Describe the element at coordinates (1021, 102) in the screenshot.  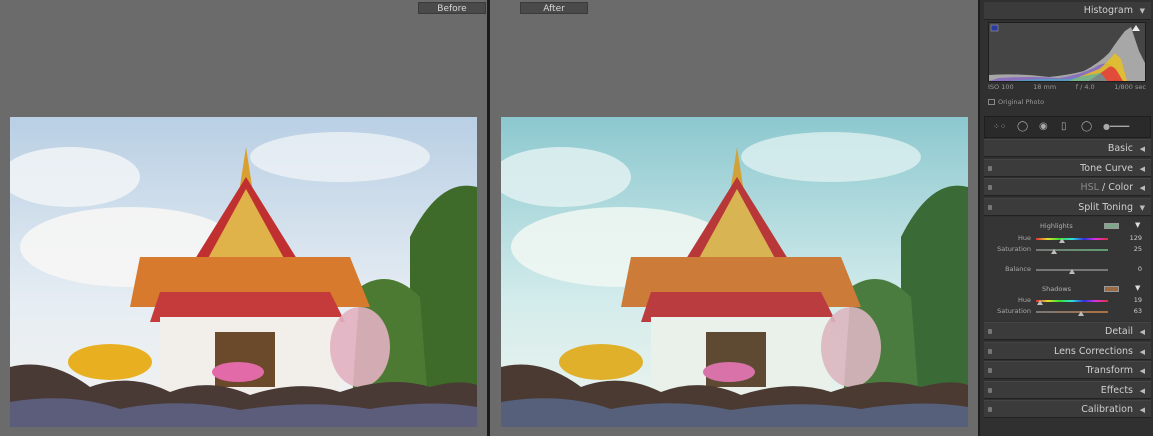
I see `original-photo-label: Original Photo` at that location.